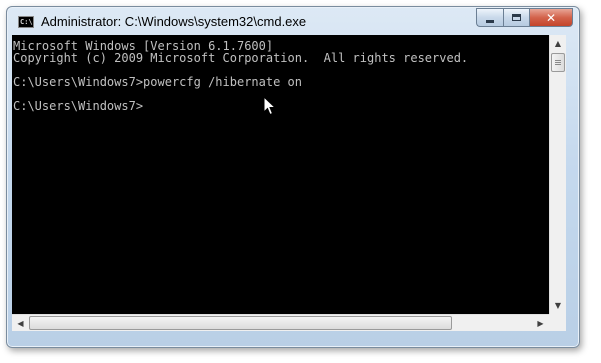 The height and width of the screenshot is (363, 601). What do you see at coordinates (558, 43) in the screenshot?
I see `scroll-up-arrow-icon: ▲` at bounding box center [558, 43].